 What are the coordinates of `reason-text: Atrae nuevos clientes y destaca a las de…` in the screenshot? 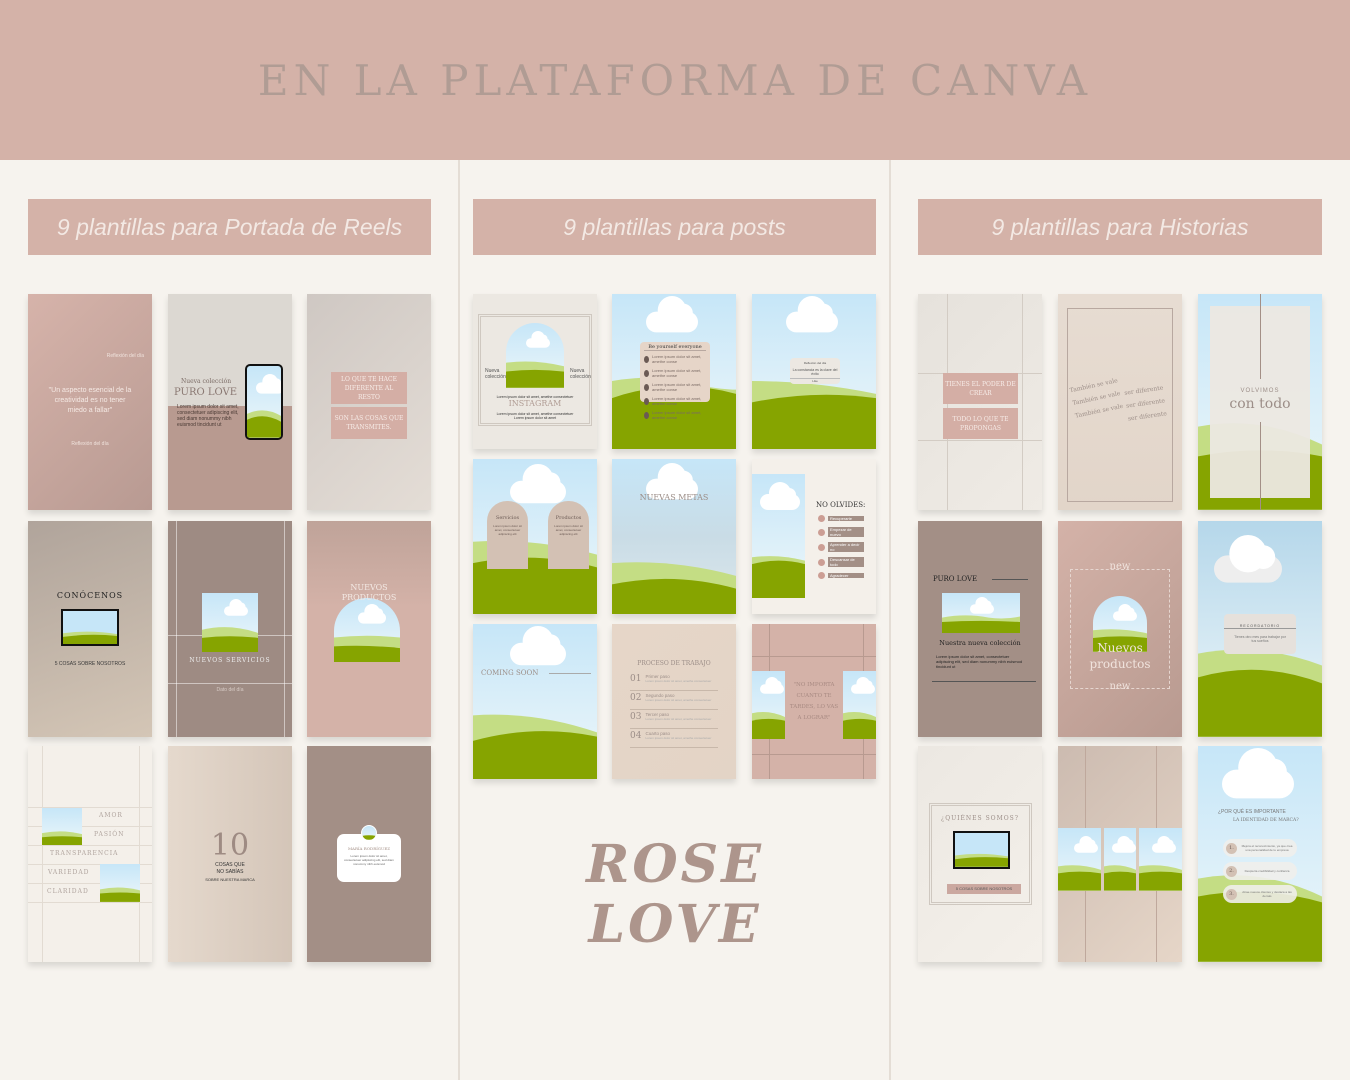 It's located at (1267, 894).